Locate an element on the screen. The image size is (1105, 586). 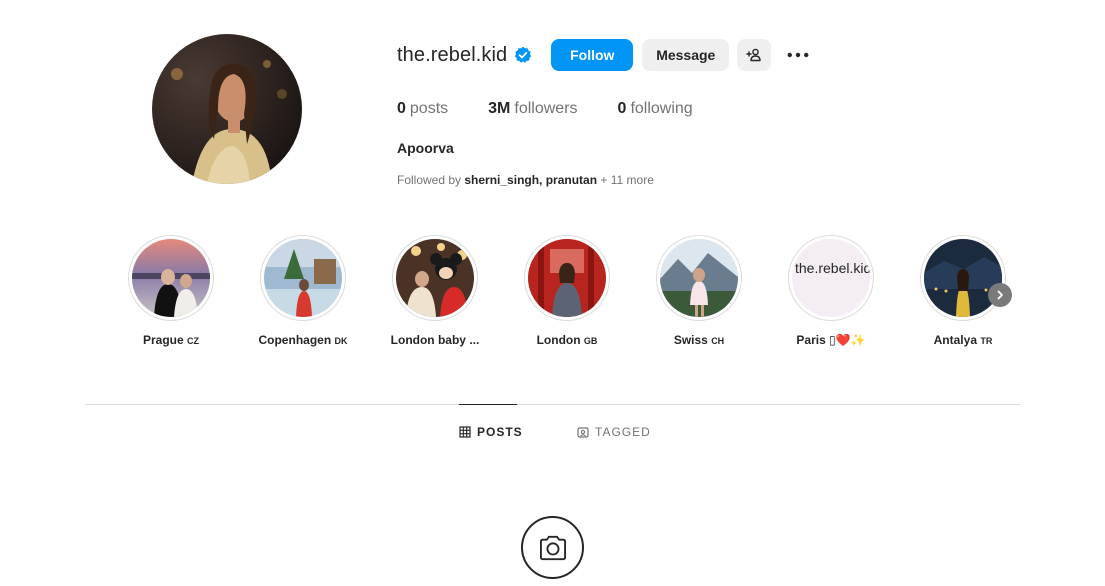
highlight-label: Prague CZ is located at coordinates (171, 340).